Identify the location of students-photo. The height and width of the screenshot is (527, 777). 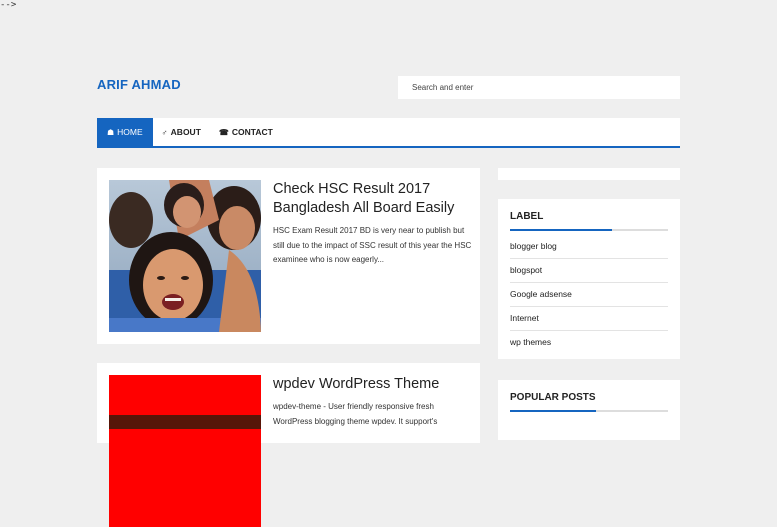
(185, 256).